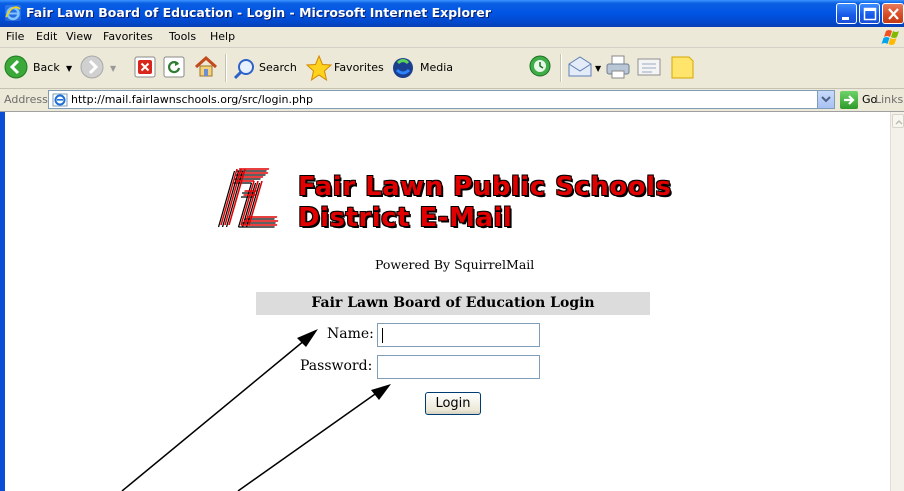  What do you see at coordinates (458, 335) in the screenshot?
I see `name-input` at bounding box center [458, 335].